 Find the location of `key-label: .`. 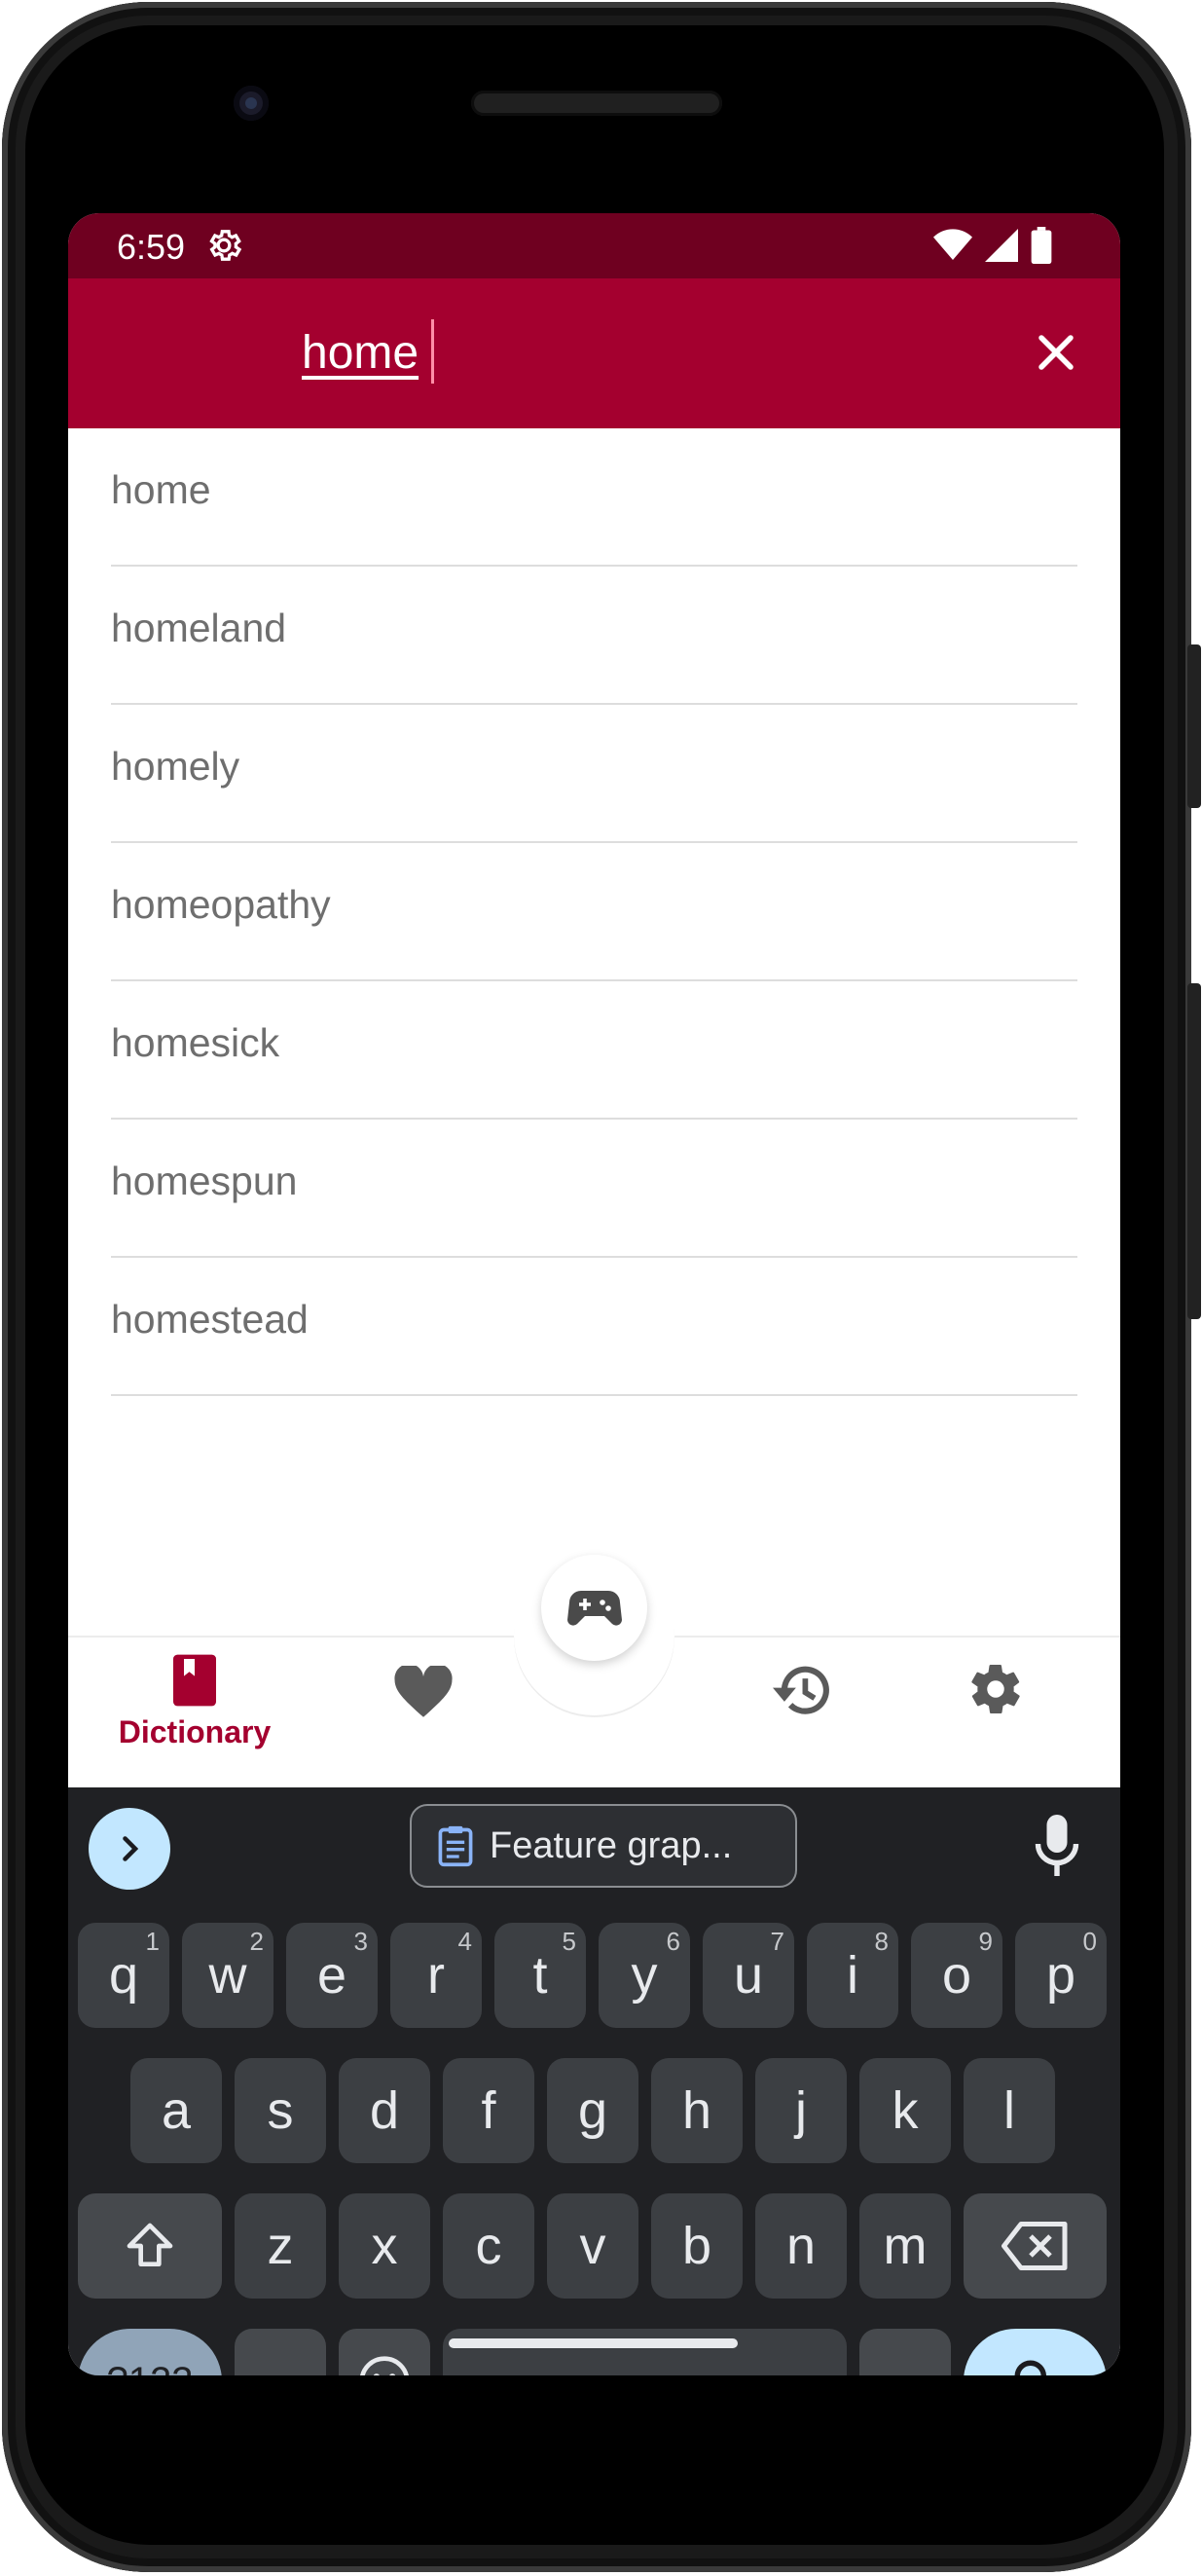

key-label: . is located at coordinates (904, 2363).